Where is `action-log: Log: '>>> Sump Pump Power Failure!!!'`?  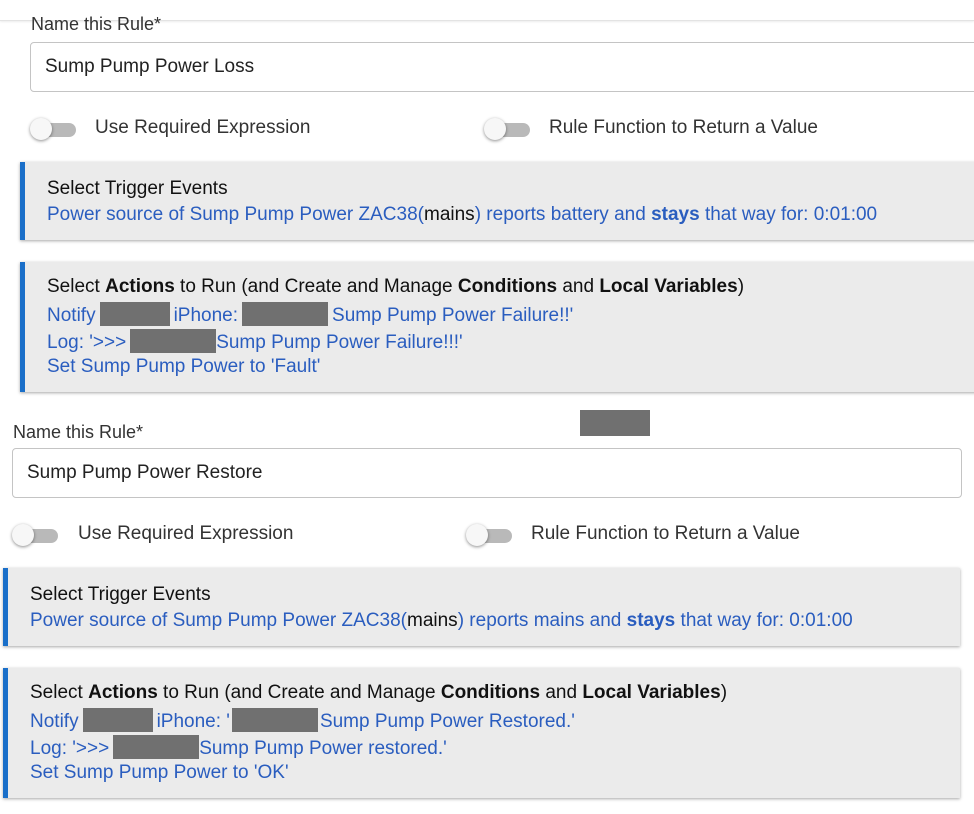
action-log: Log: '>>> Sump Pump Power Failure!!!' is located at coordinates (255, 341).